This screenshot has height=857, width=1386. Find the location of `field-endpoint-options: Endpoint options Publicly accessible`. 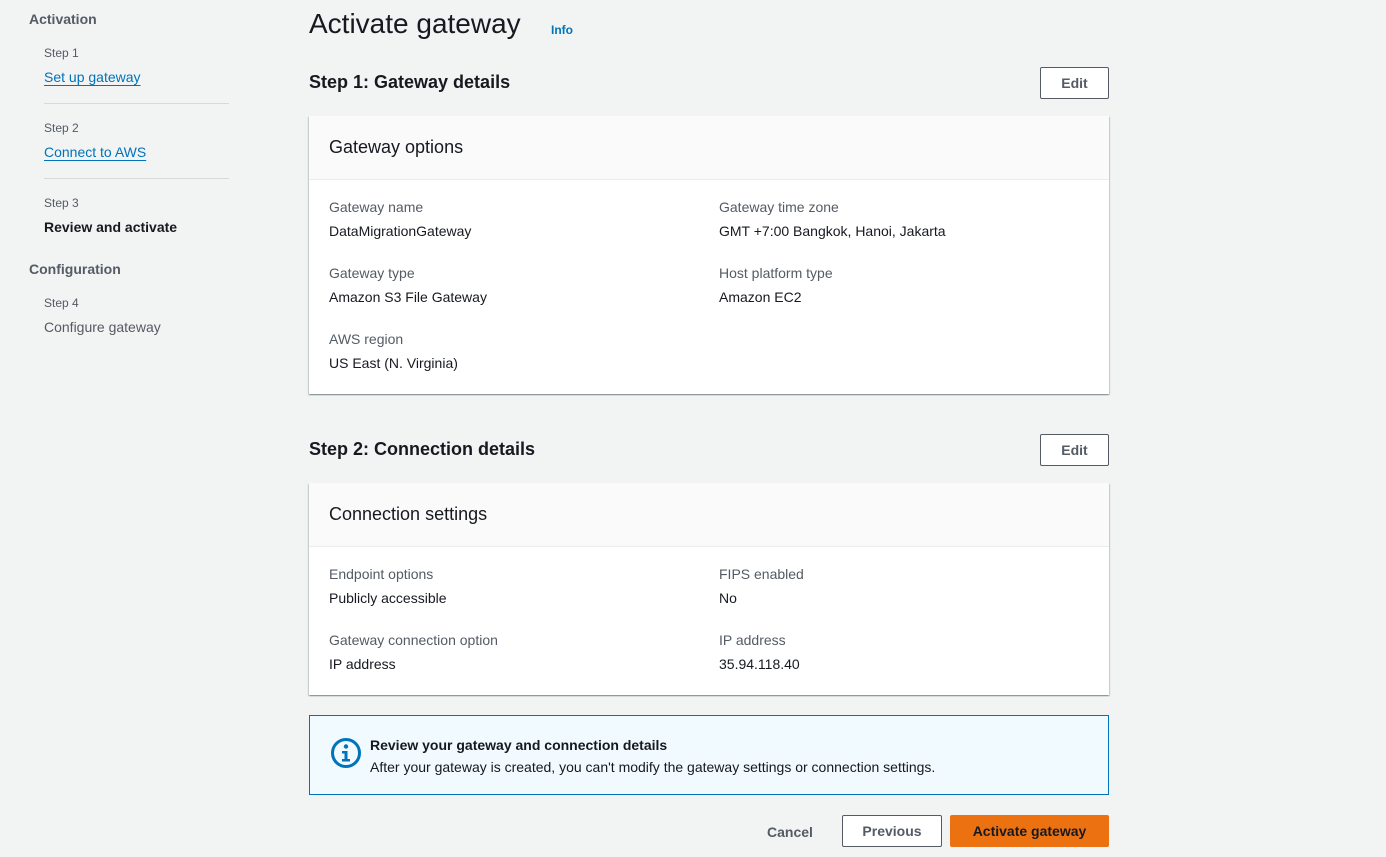

field-endpoint-options: Endpoint options Publicly accessible is located at coordinates (524, 598).